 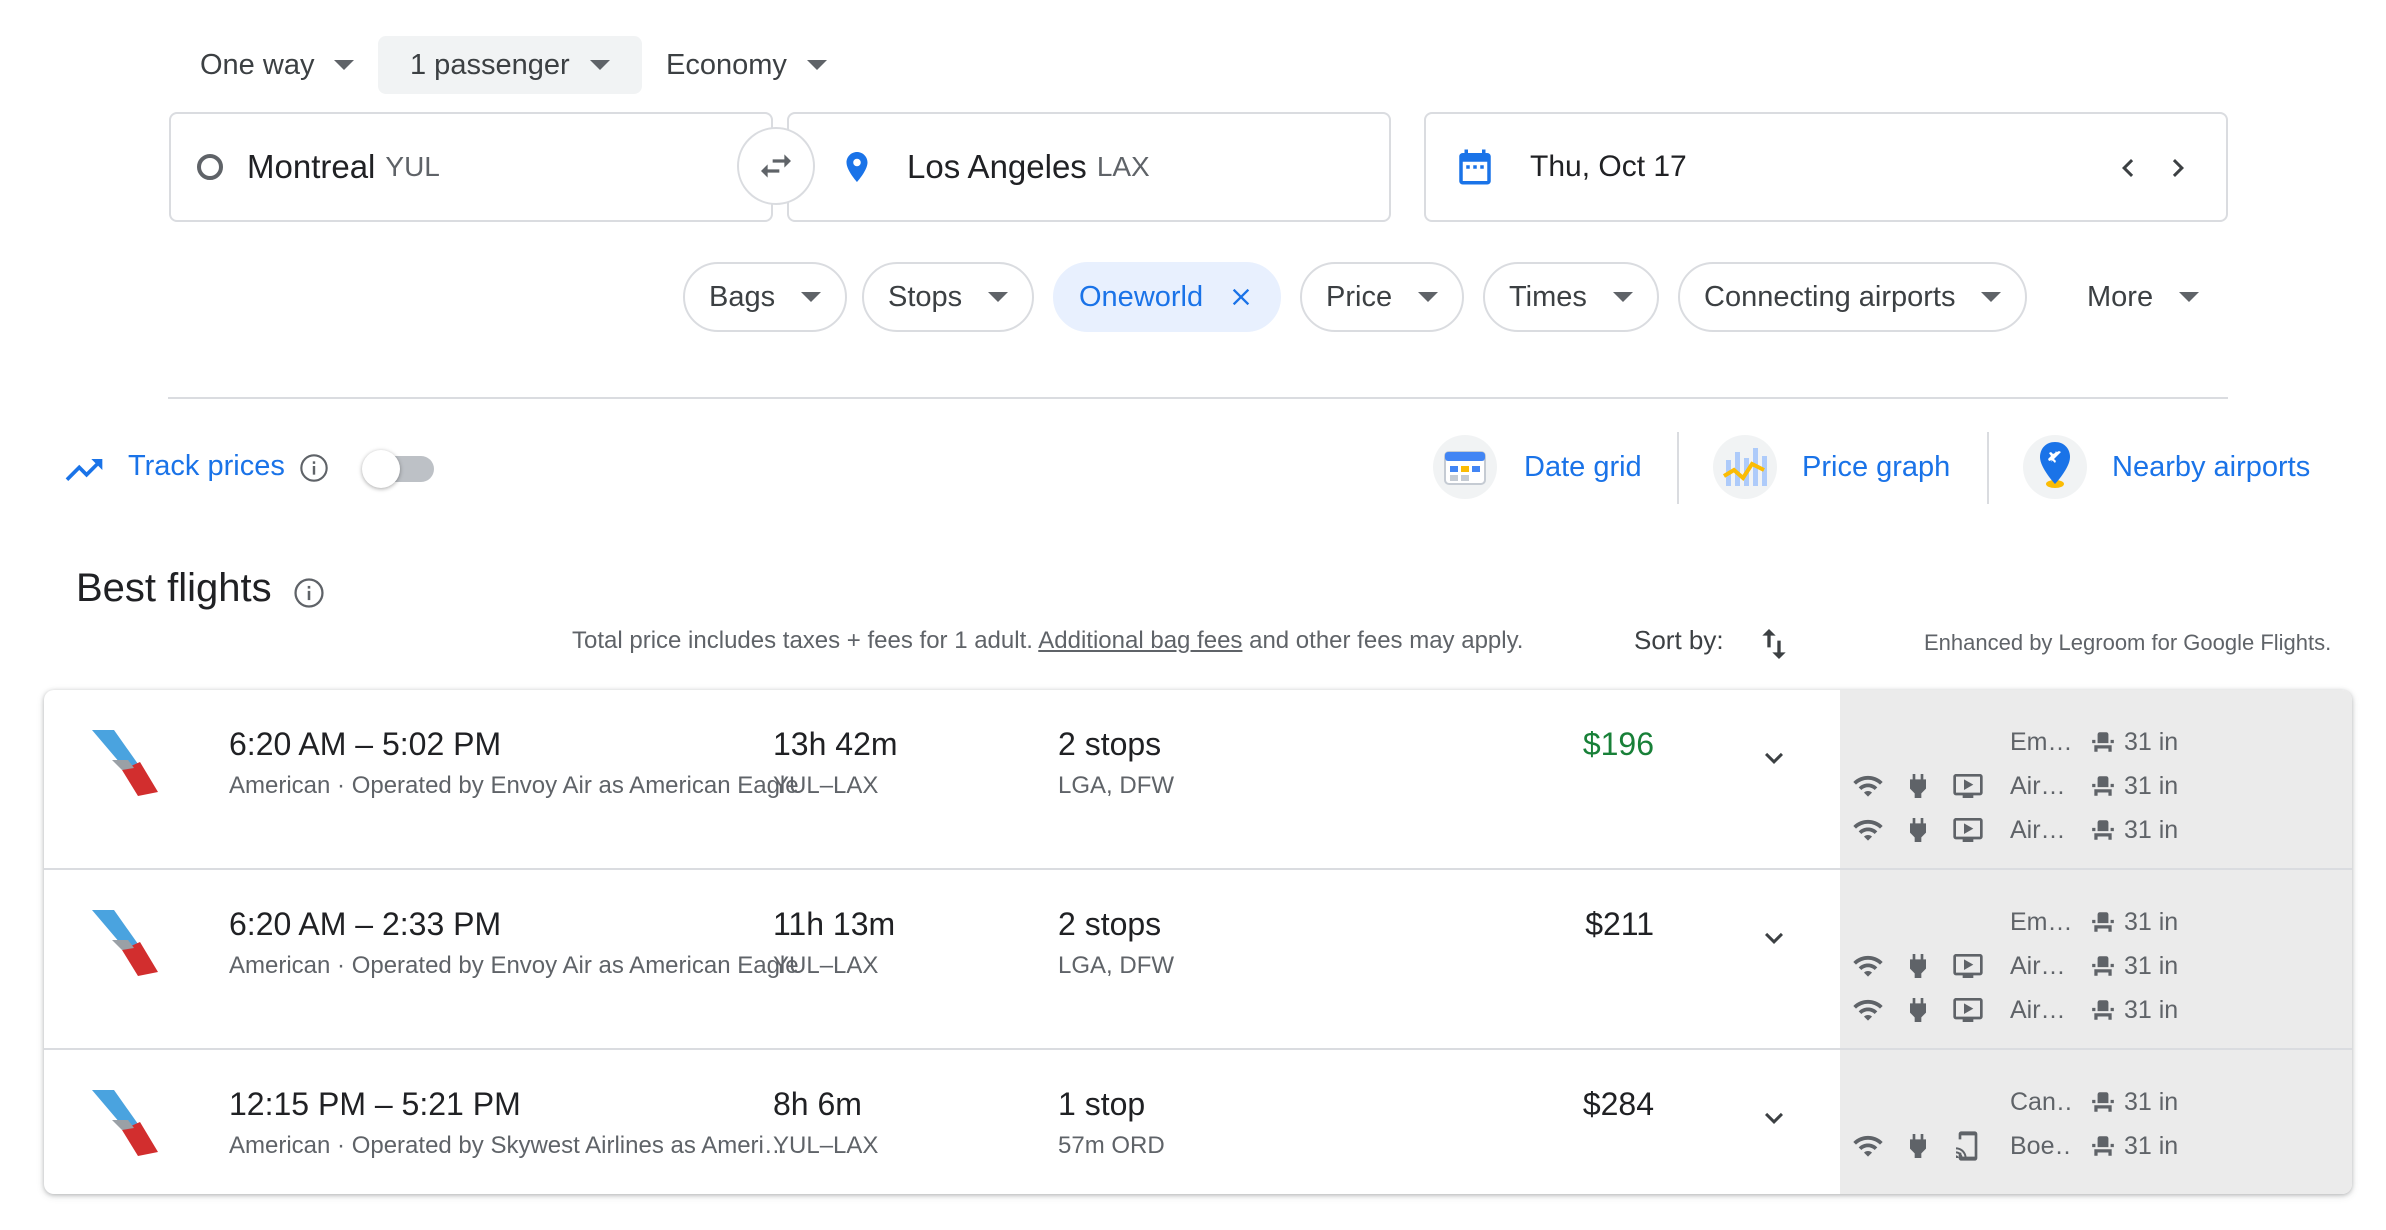 What do you see at coordinates (857, 167) in the screenshot?
I see `location-pin-icon` at bounding box center [857, 167].